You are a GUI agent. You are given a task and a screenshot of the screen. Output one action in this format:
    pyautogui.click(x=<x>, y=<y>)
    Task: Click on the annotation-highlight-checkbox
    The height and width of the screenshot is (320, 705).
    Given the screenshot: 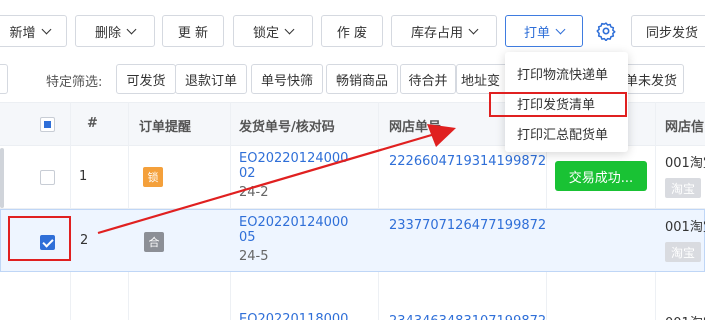 What is the action you would take?
    pyautogui.click(x=39, y=238)
    